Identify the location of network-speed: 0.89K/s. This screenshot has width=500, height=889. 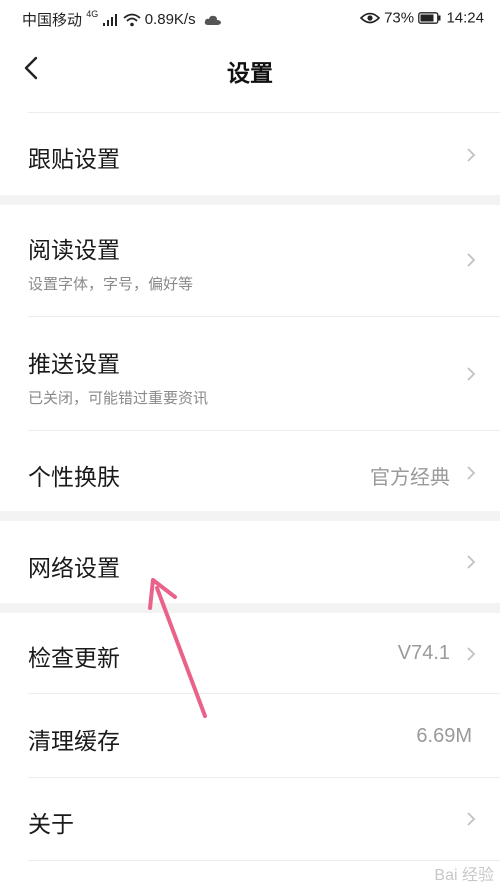
(170, 19).